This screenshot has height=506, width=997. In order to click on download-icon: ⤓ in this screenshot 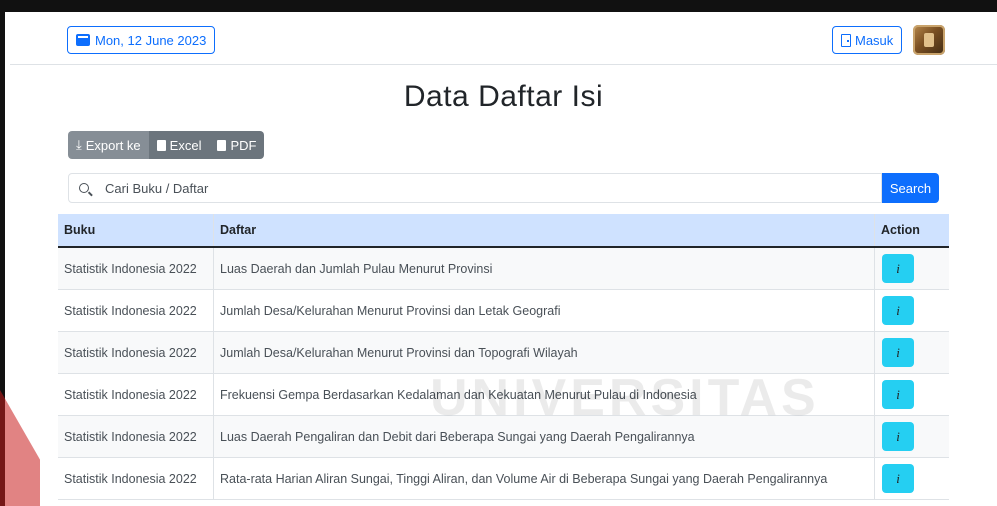, I will do `click(79, 144)`.